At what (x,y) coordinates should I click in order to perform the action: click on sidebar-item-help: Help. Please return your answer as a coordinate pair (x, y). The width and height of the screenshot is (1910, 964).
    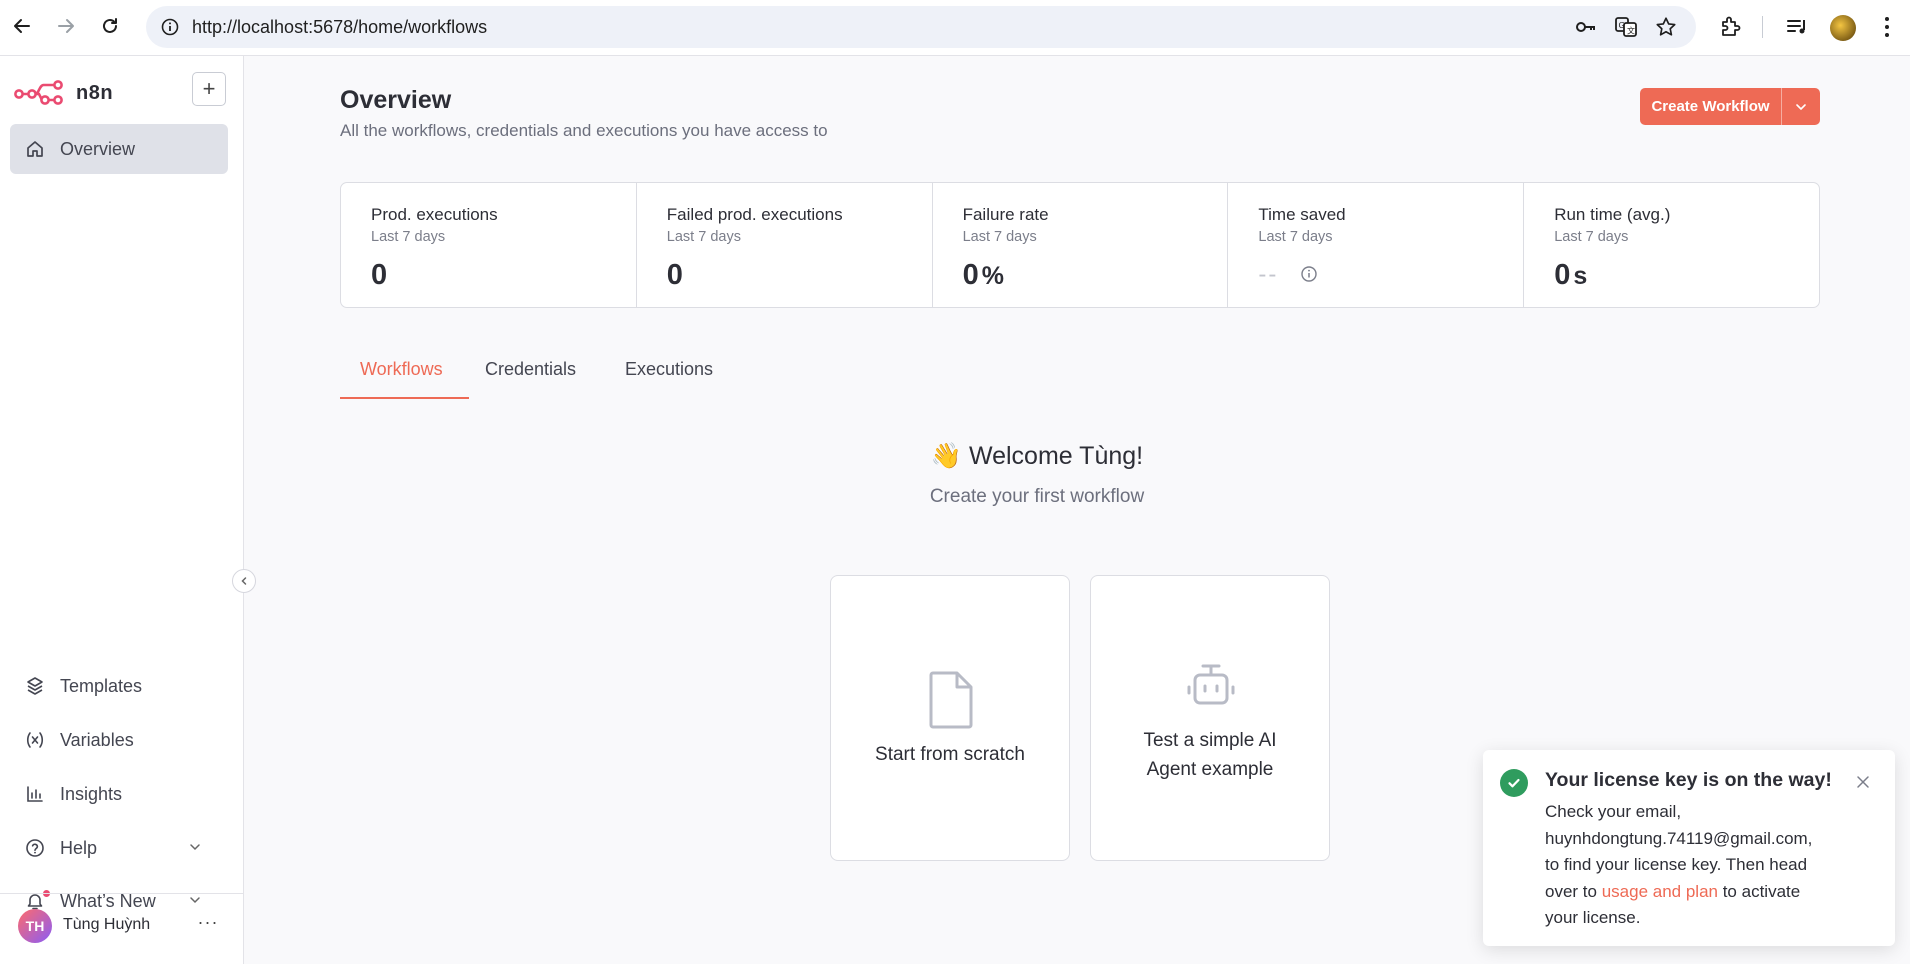
    Looking at the image, I should click on (119, 848).